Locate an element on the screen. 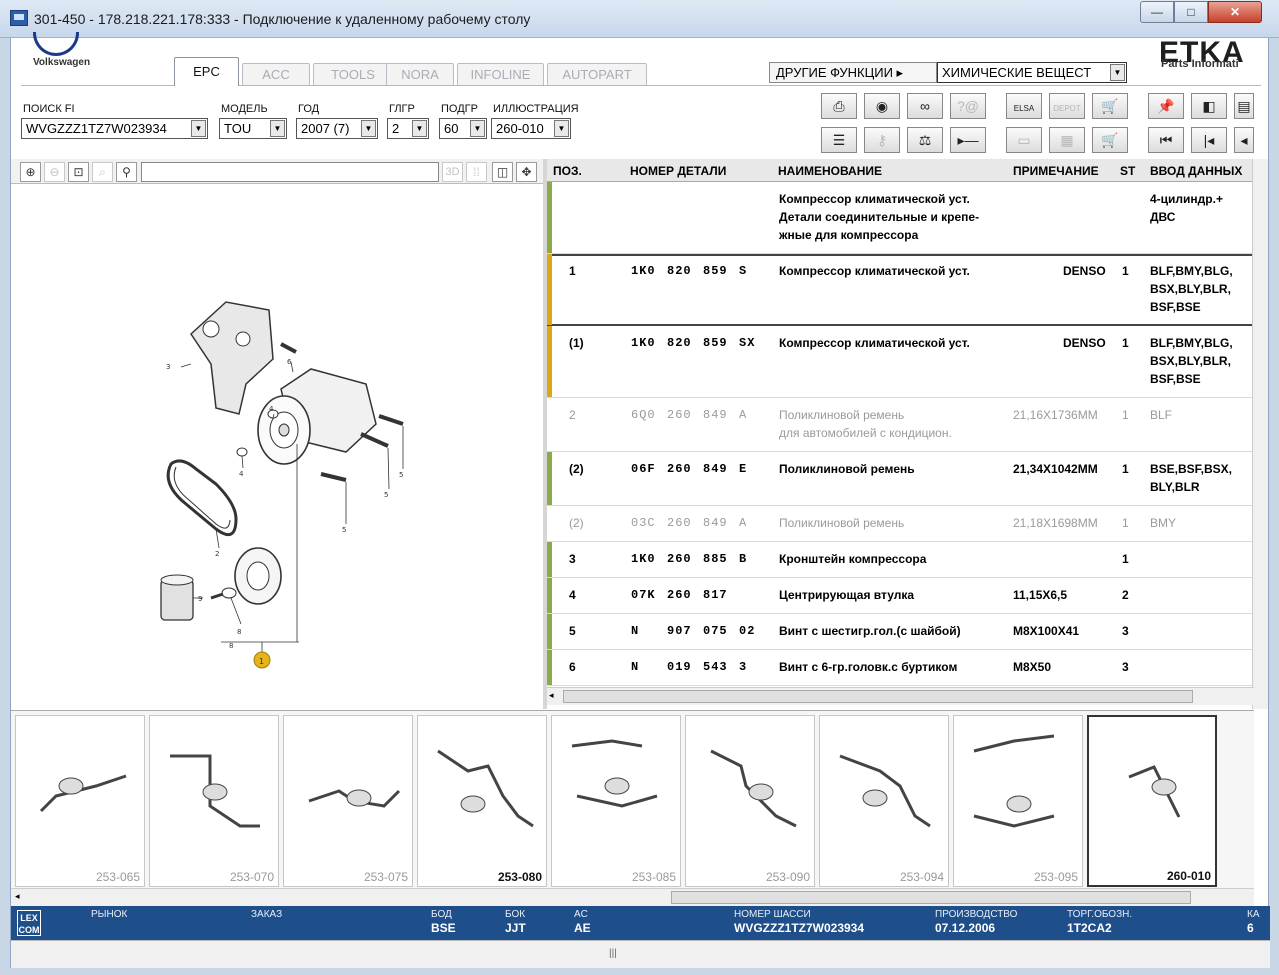 This screenshot has width=1279, height=975. thumbnail-253-070: 253-070 is located at coordinates (214, 801).